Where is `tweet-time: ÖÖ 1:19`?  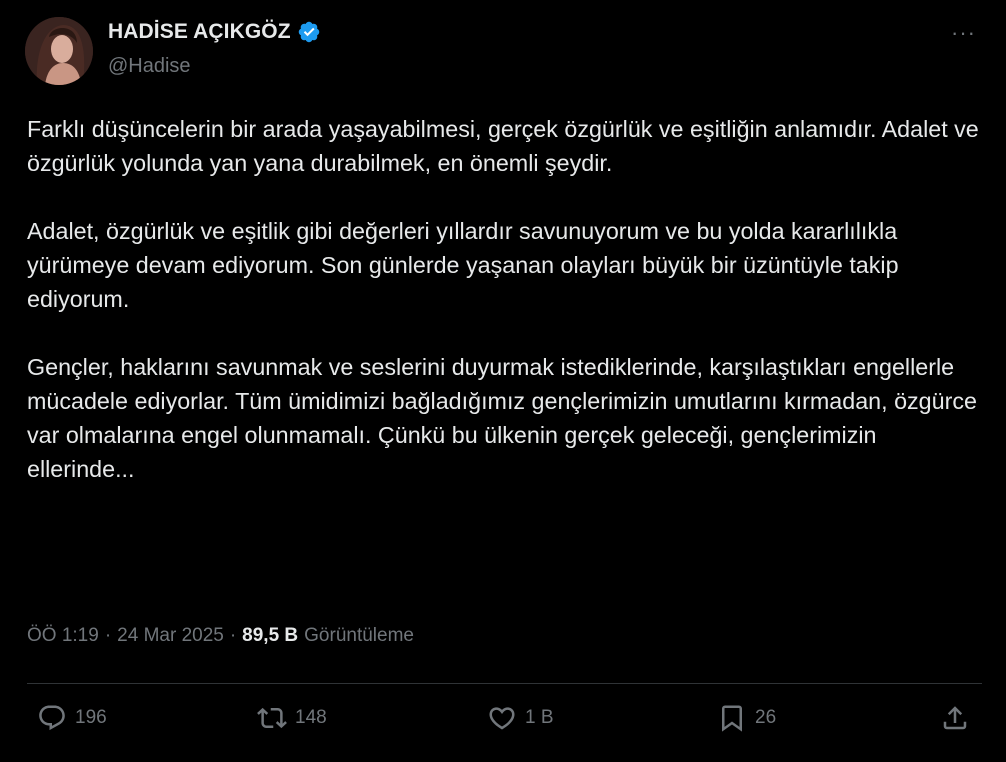 tweet-time: ÖÖ 1:19 is located at coordinates (63, 636).